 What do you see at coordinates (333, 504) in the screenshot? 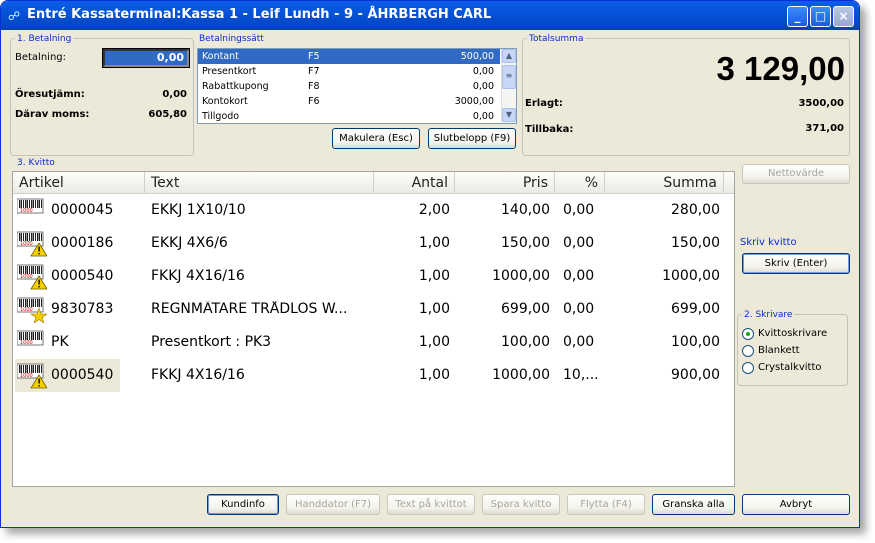
I see `handdator-button: Handdator (F7)` at bounding box center [333, 504].